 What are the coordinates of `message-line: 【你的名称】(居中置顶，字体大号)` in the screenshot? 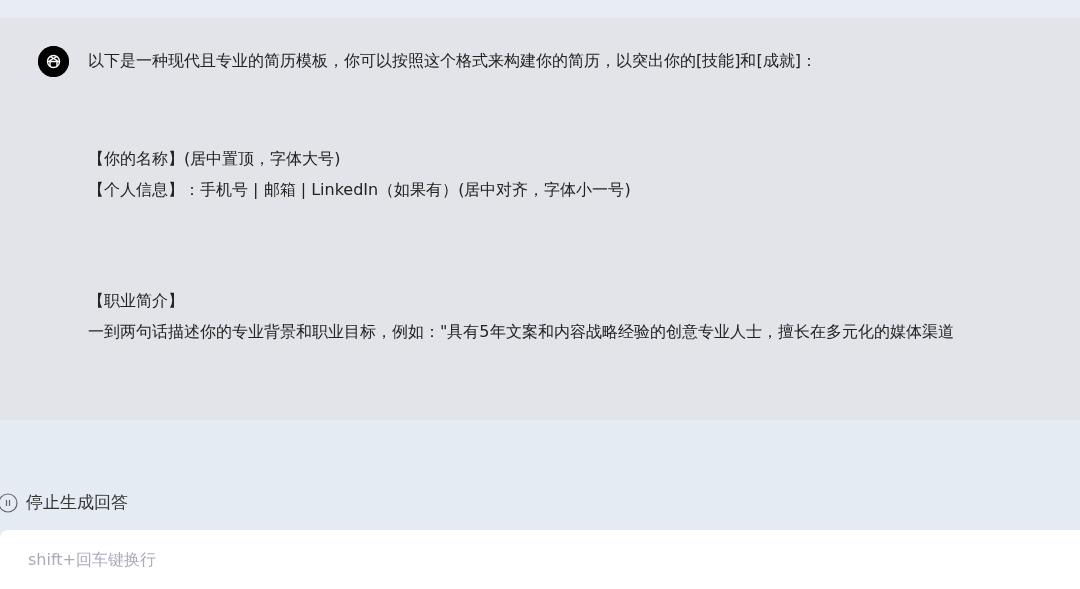 It's located at (215, 159).